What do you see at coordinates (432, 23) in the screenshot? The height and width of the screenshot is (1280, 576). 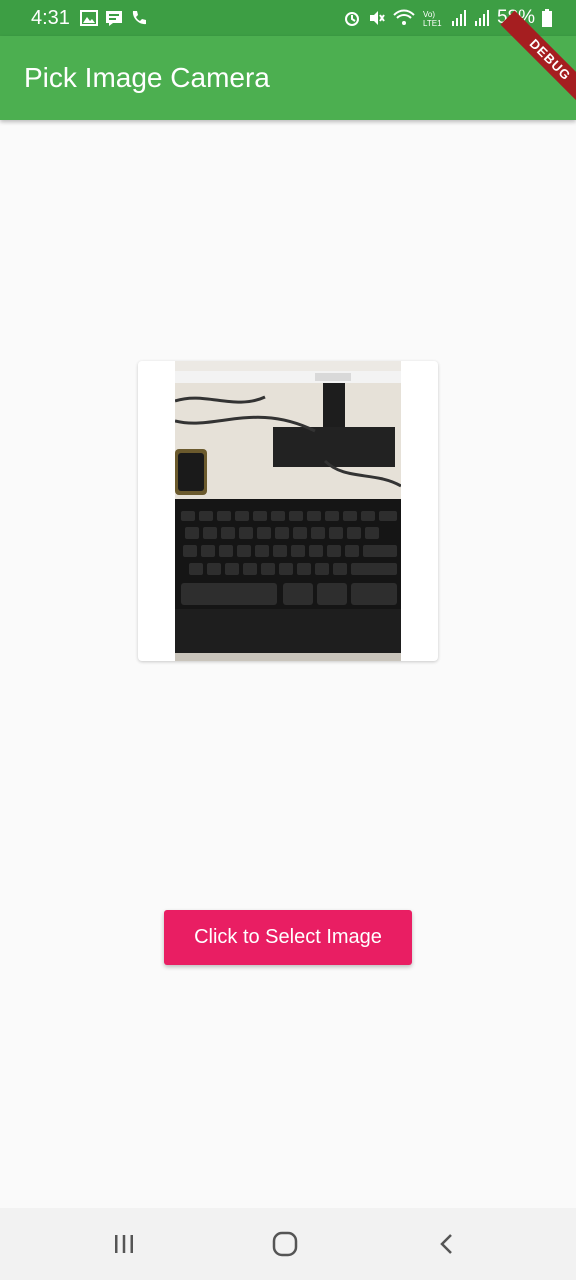 I see `svg-text: LTE1` at bounding box center [432, 23].